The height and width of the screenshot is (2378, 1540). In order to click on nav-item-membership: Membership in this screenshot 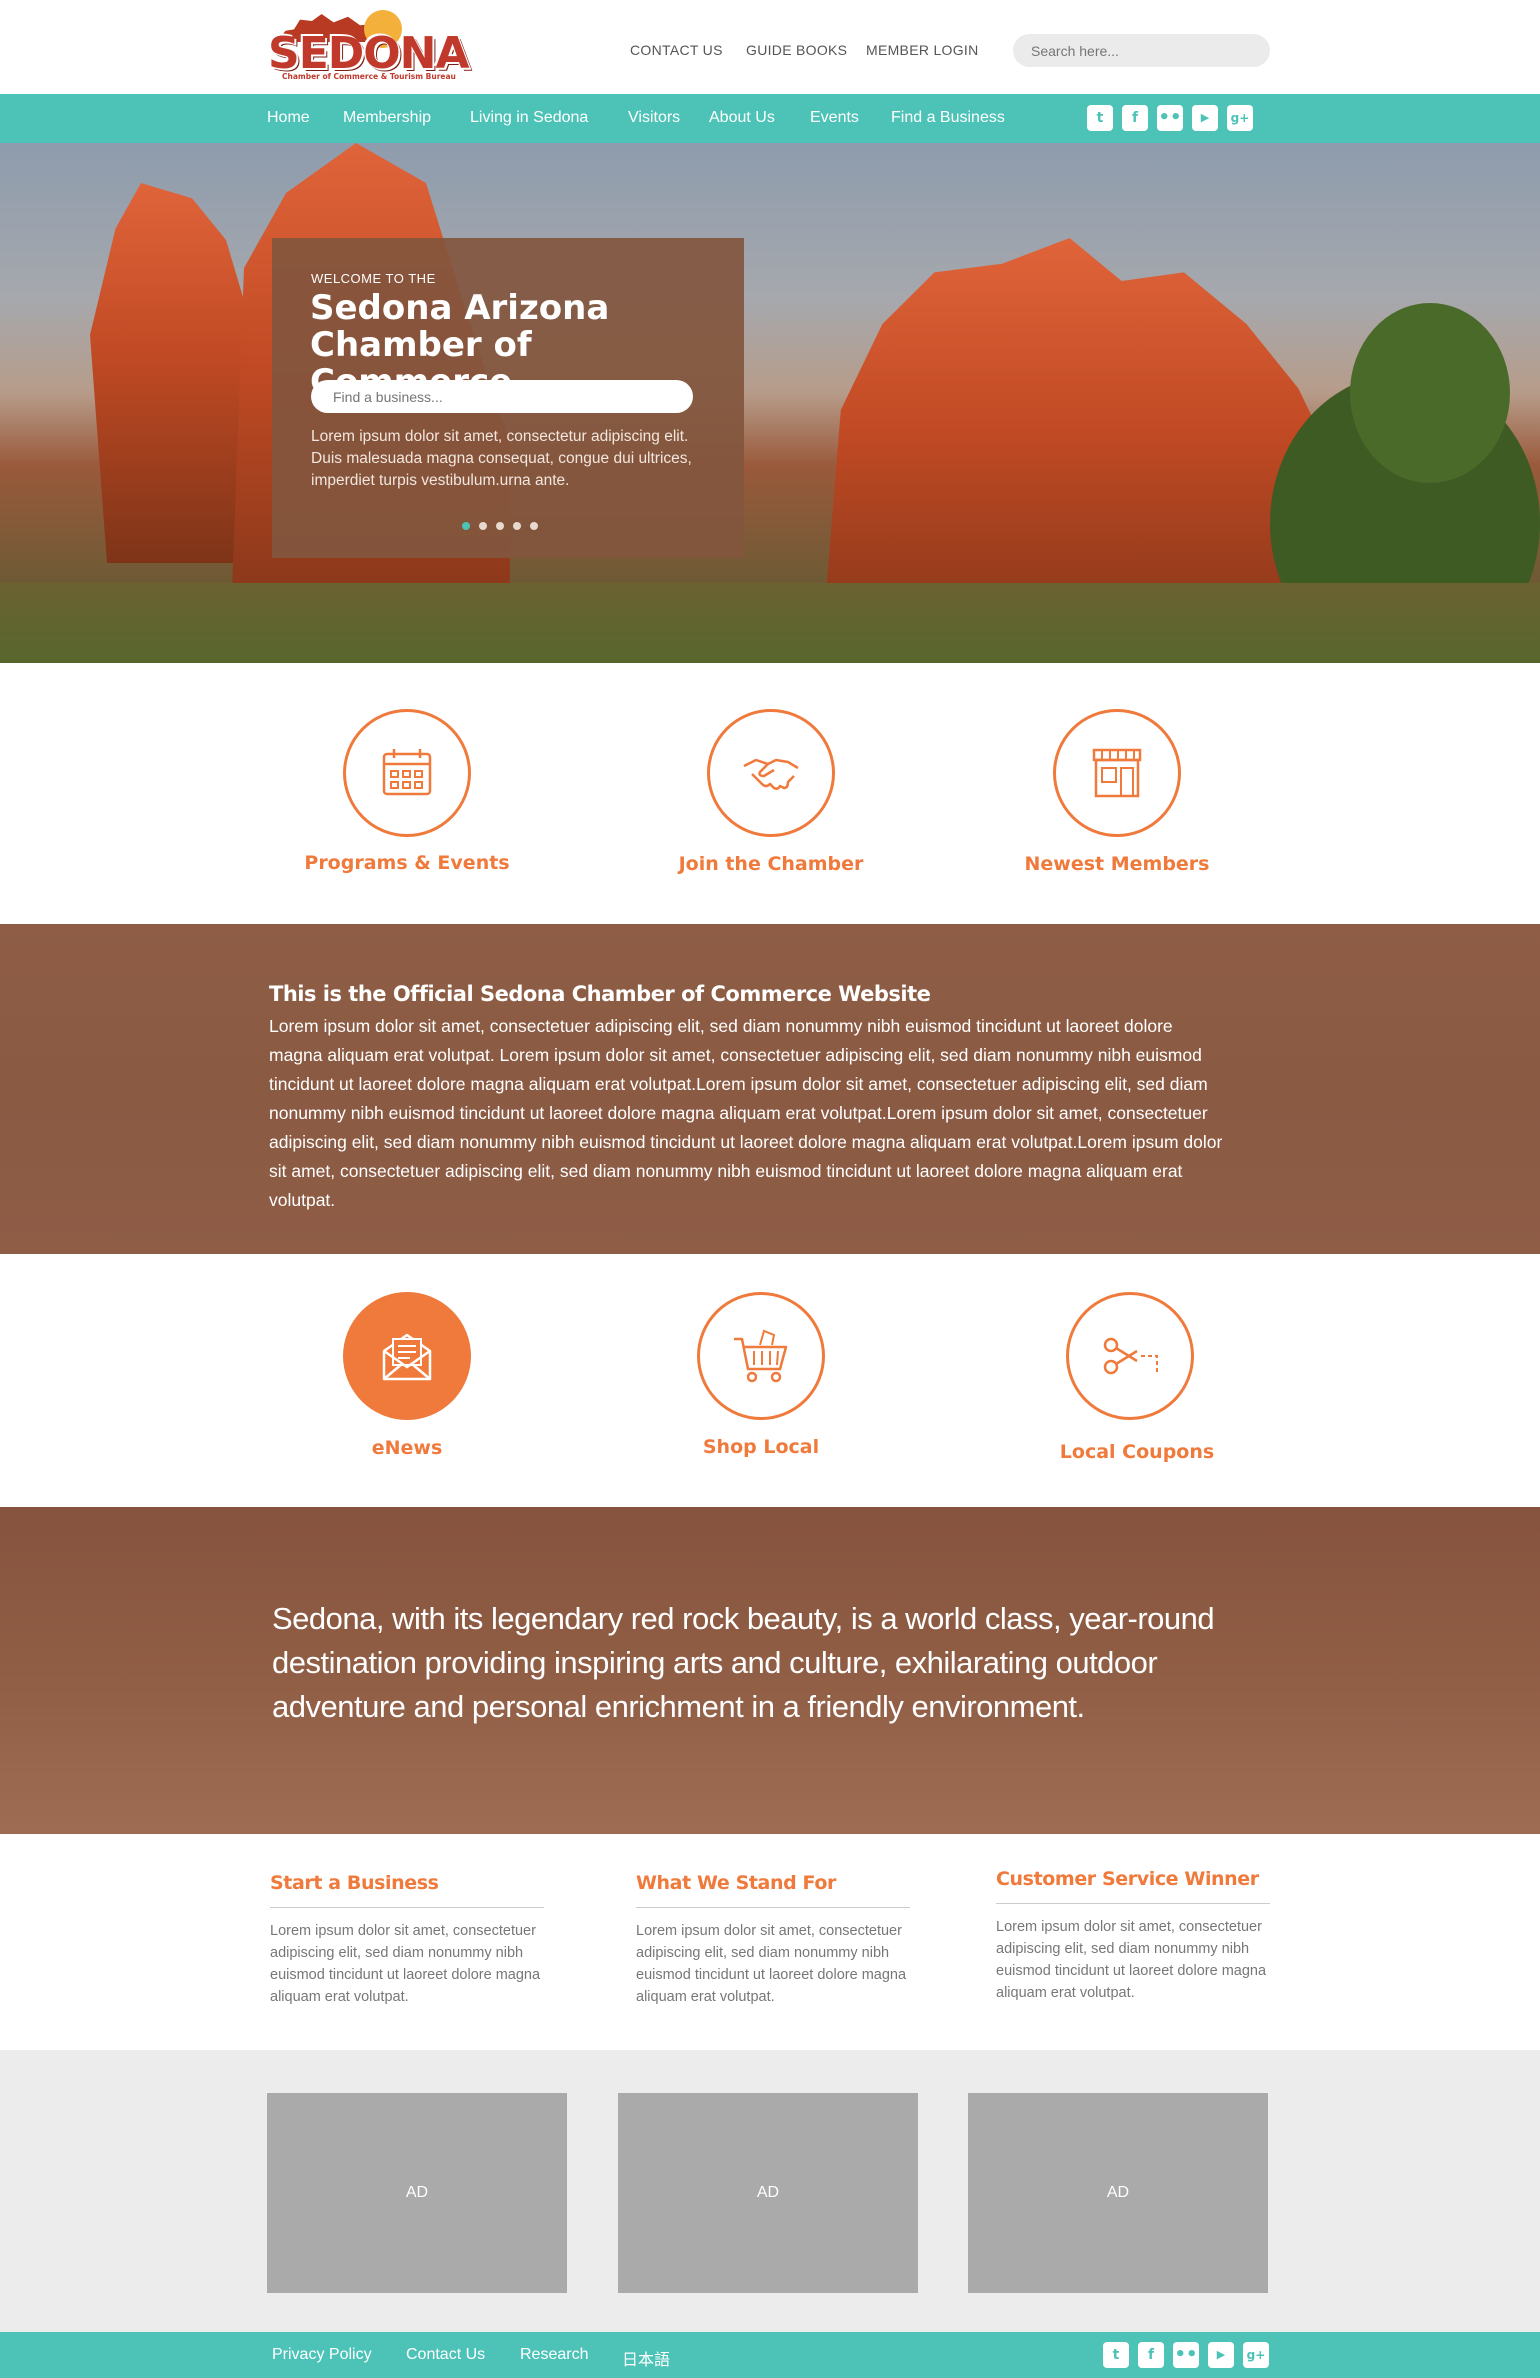, I will do `click(387, 118)`.